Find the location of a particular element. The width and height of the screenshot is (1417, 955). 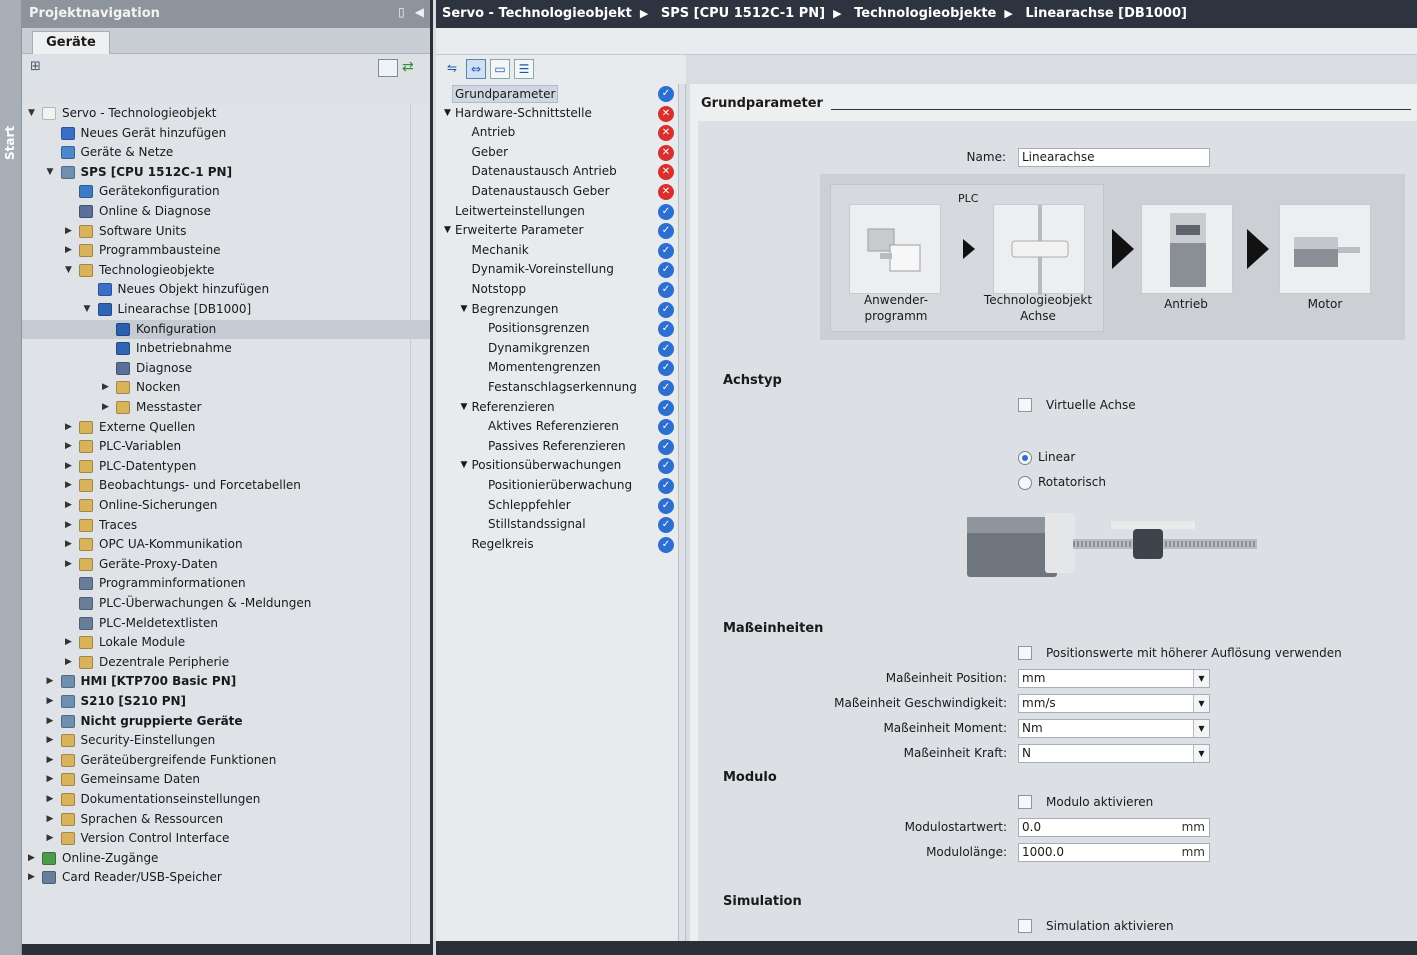

config-nav-item: Grundparameter ✓ is located at coordinates (556, 94).